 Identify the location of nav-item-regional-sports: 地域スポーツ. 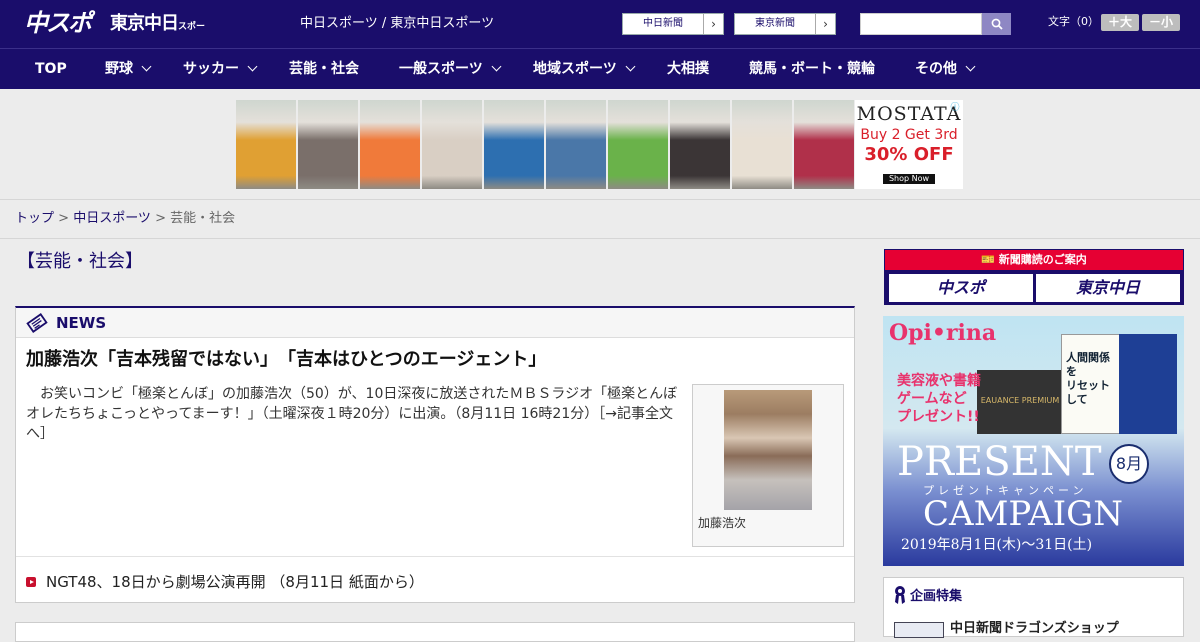
(584, 69).